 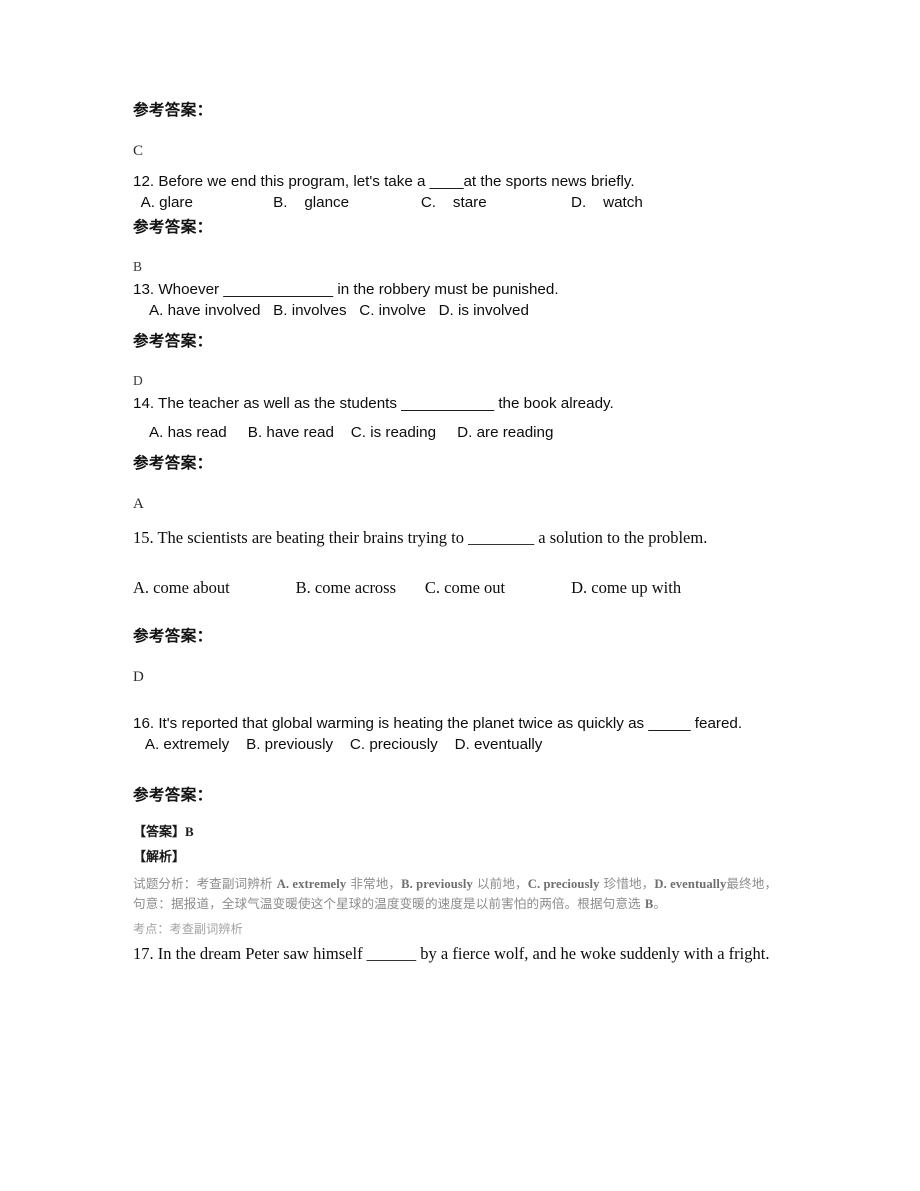 What do you see at coordinates (138, 380) in the screenshot?
I see `answer-letter-13: D` at bounding box center [138, 380].